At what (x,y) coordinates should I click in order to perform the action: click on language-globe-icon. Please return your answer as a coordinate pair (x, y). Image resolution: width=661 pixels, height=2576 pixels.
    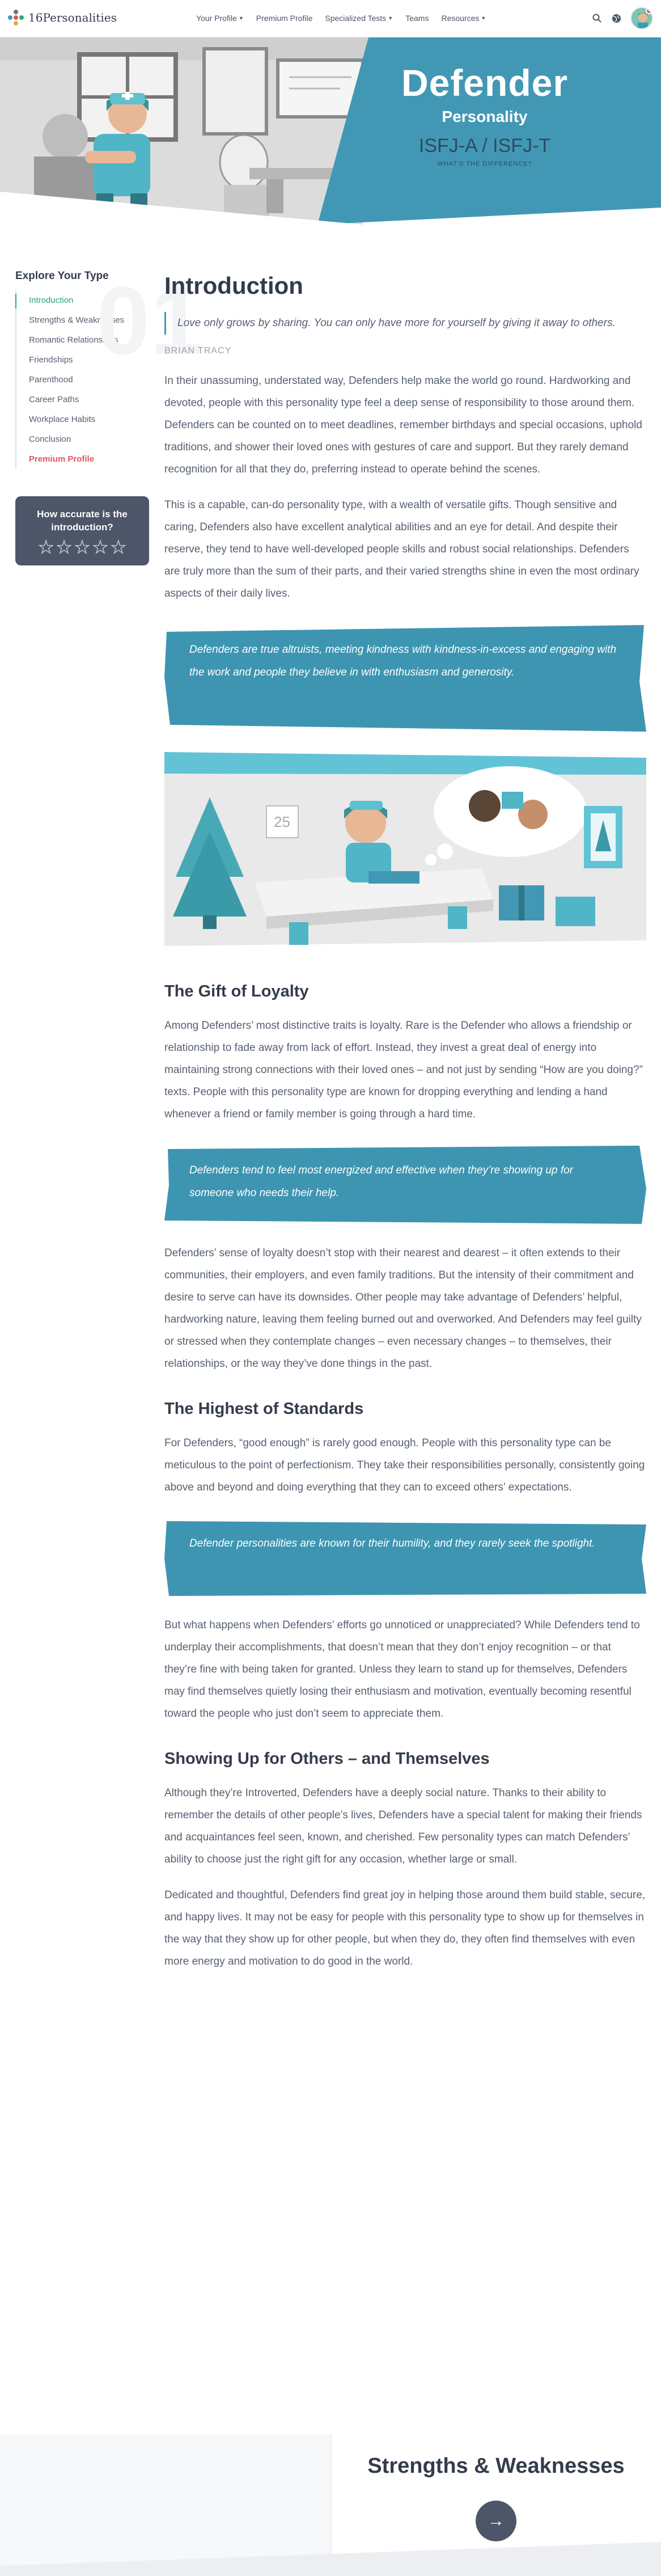
    Looking at the image, I should click on (616, 18).